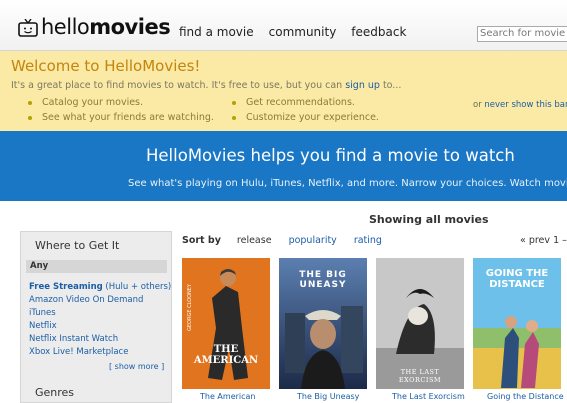 This screenshot has height=403, width=567. Describe the element at coordinates (78, 352) in the screenshot. I see `filter-xbox-live: Xbox Live! Marketplace` at that location.